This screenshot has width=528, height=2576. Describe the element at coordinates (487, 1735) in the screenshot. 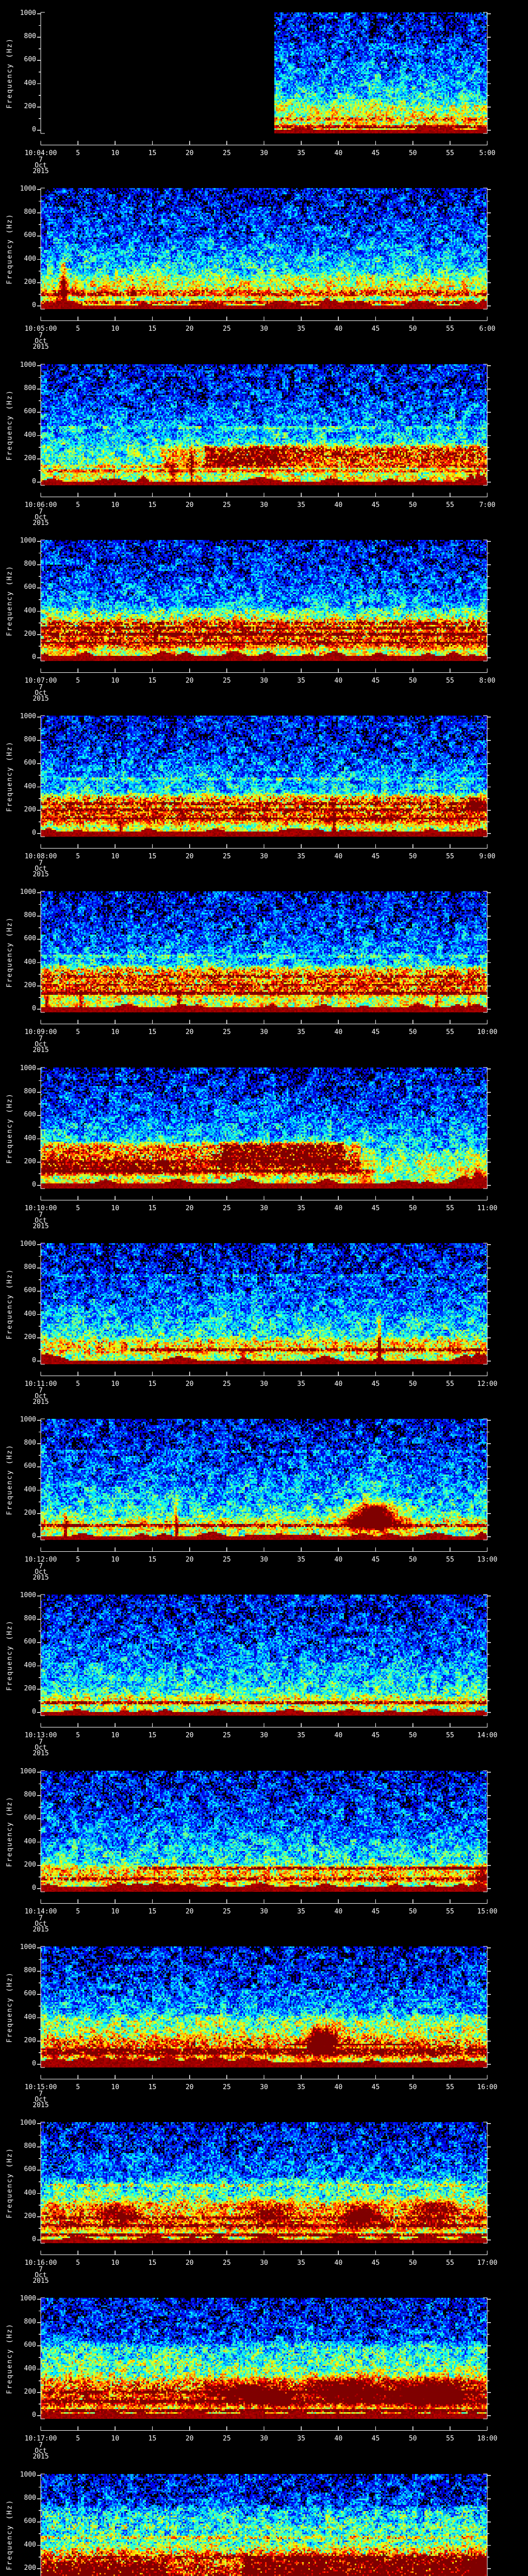

I see `x-end-time-label: 14:00` at that location.